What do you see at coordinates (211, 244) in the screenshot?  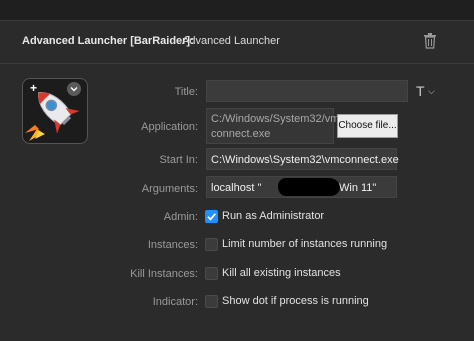 I see `instances-checkbox` at bounding box center [211, 244].